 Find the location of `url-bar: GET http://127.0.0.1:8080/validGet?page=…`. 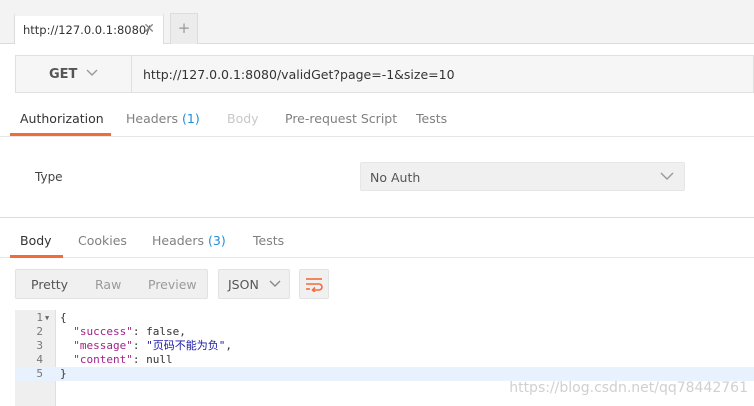

url-bar: GET http://127.0.0.1:8080/validGet?page=… is located at coordinates (384, 74).